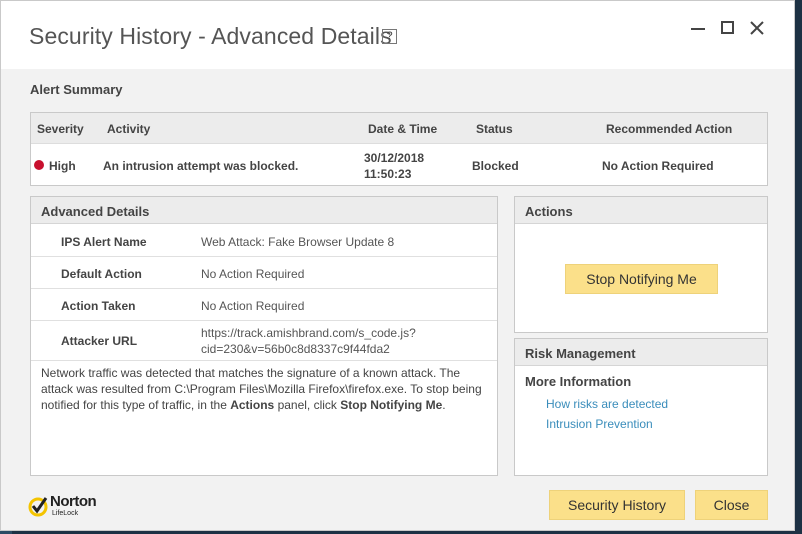 This screenshot has width=802, height=534. Describe the element at coordinates (389, 36) in the screenshot. I see `help-icon: ?` at that location.